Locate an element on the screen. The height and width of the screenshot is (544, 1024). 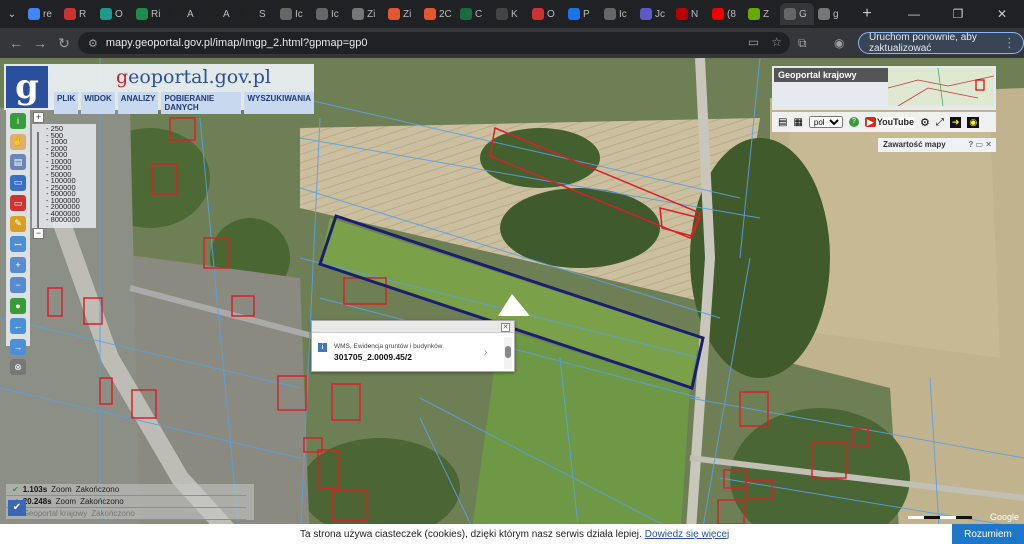
expand-icon: ⤢ is located at coordinates (940, 122).